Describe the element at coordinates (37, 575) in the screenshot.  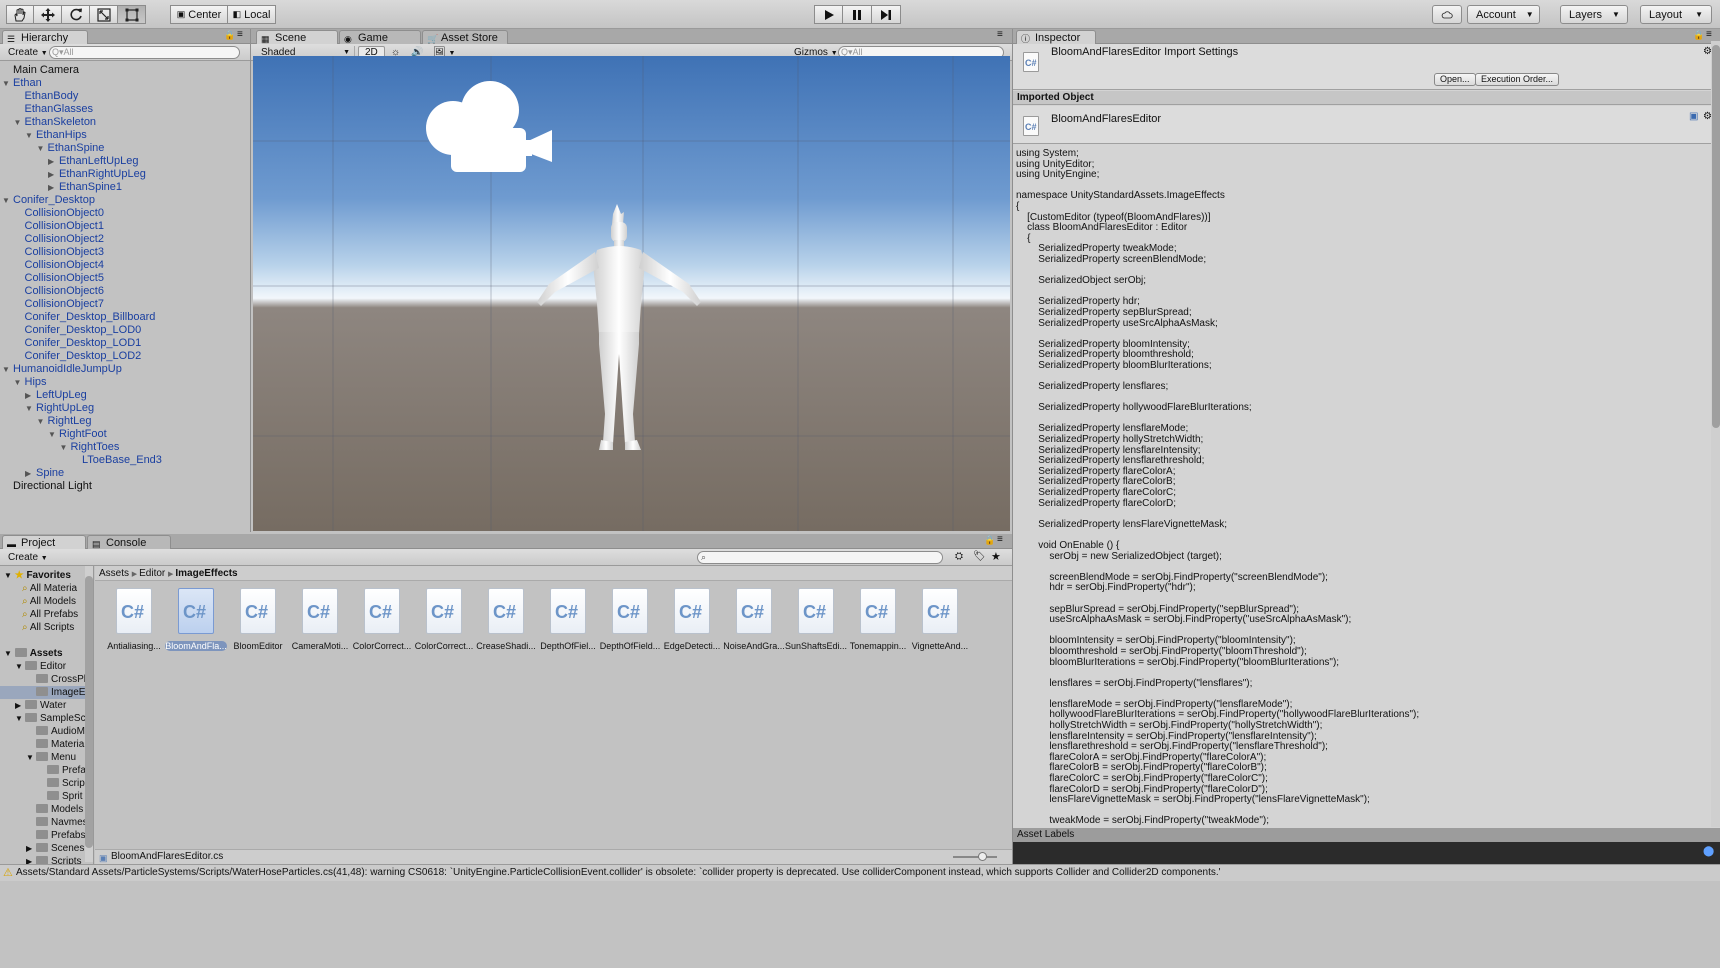
I see `favorites-header: ▼ ★ Favorites` at that location.